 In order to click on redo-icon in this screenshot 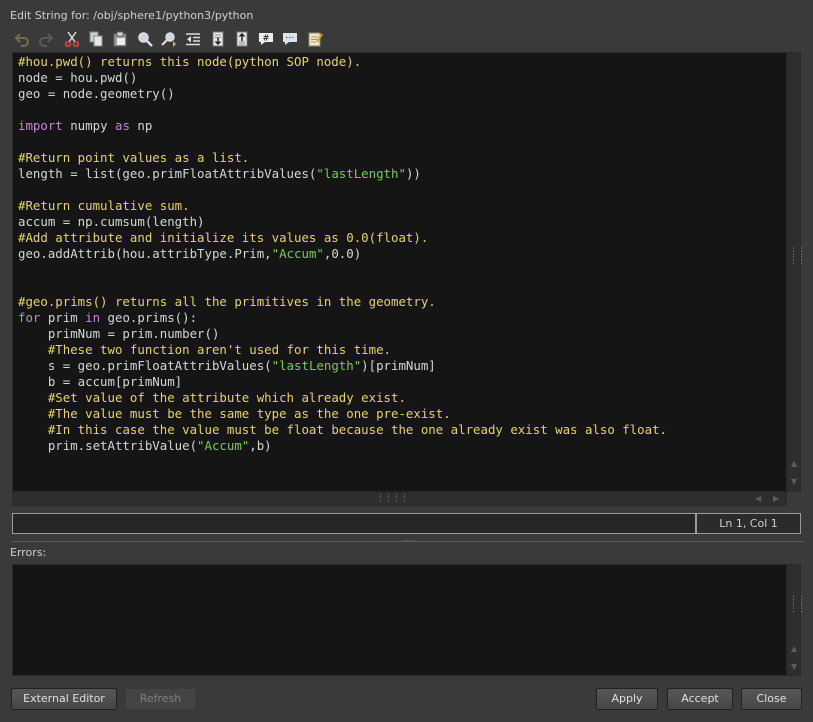, I will do `click(46, 39)`.